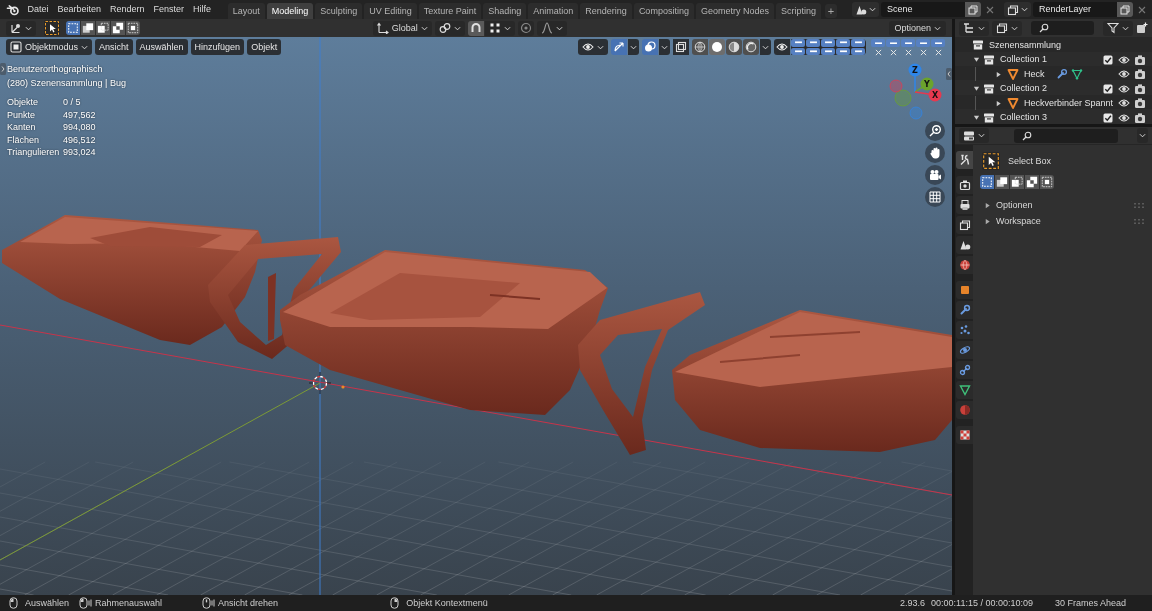 Image resolution: width=1152 pixels, height=611 pixels. Describe the element at coordinates (449, 28) in the screenshot. I see `pivot-point-dropdown` at that location.